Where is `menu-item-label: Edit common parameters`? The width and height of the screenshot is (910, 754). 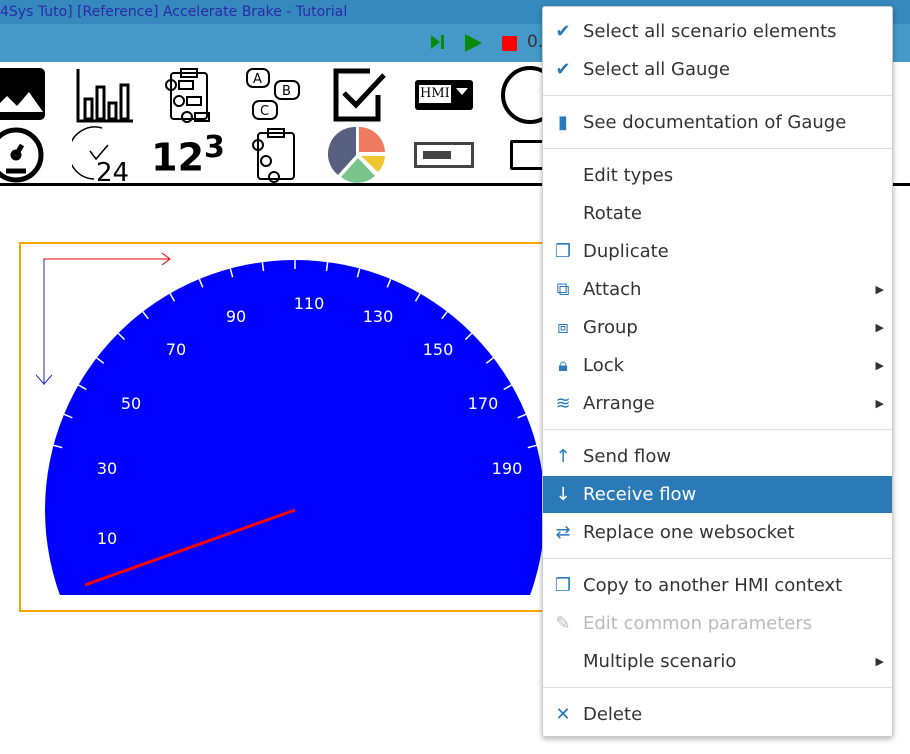
menu-item-label: Edit common parameters is located at coordinates (698, 623).